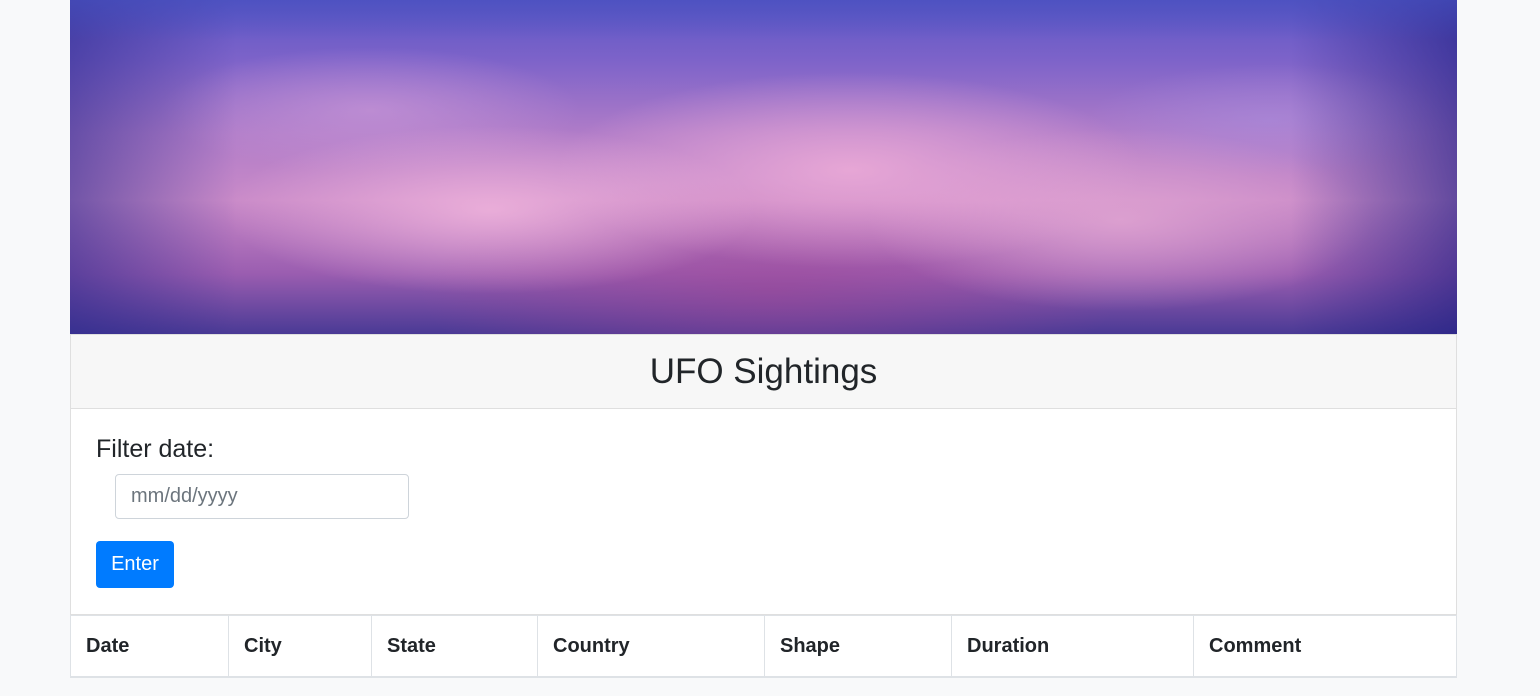 This screenshot has height=696, width=1540. What do you see at coordinates (454, 646) in the screenshot?
I see `column-header-state: State` at bounding box center [454, 646].